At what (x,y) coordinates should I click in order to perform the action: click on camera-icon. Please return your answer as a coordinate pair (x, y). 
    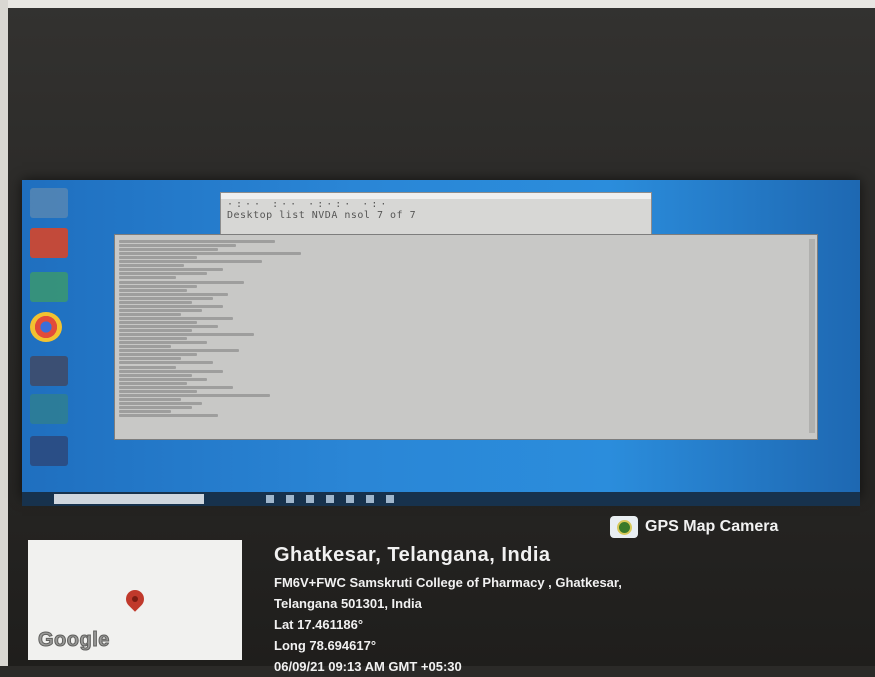
    Looking at the image, I should click on (624, 527).